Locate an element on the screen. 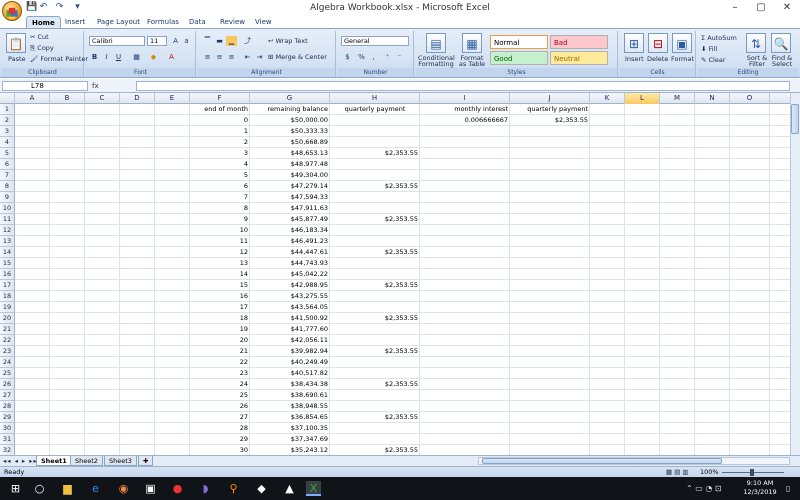 The height and width of the screenshot is (500, 800). cell-end-of-month: 18 is located at coordinates (220, 318).